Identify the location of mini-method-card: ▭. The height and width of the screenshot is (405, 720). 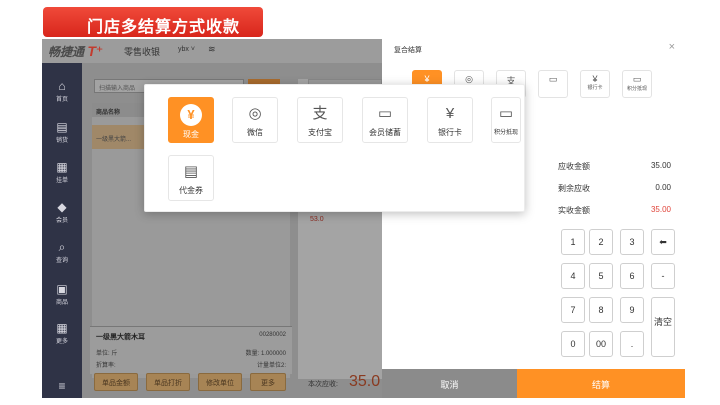
(553, 84).